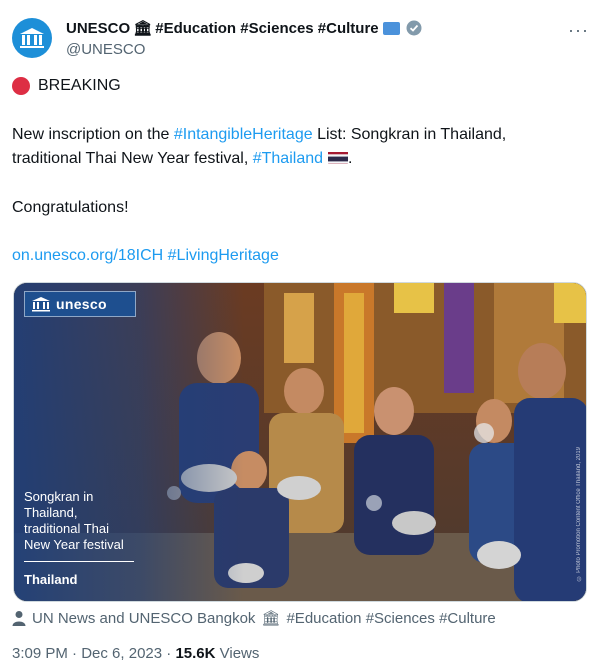  I want to click on caption-divider, so click(79, 561).